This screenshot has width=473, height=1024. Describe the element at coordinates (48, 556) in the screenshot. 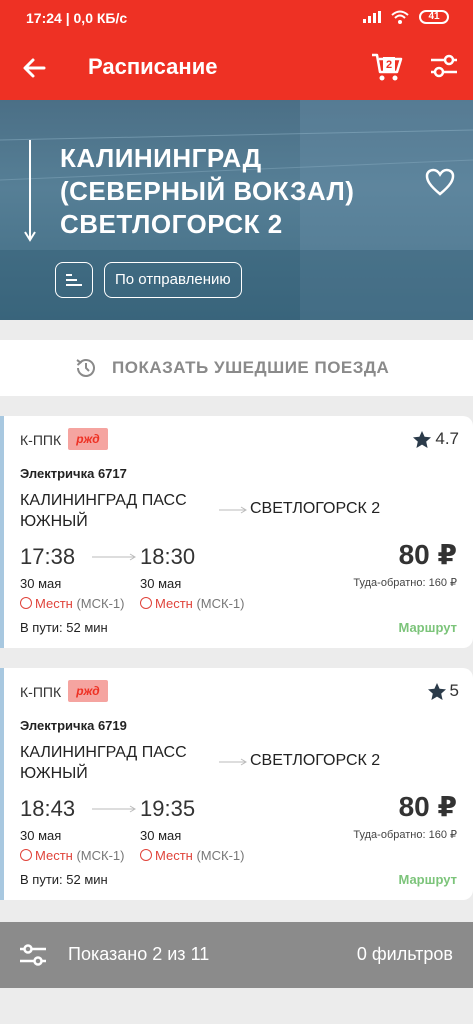

I see `departure-time: 17:38` at that location.